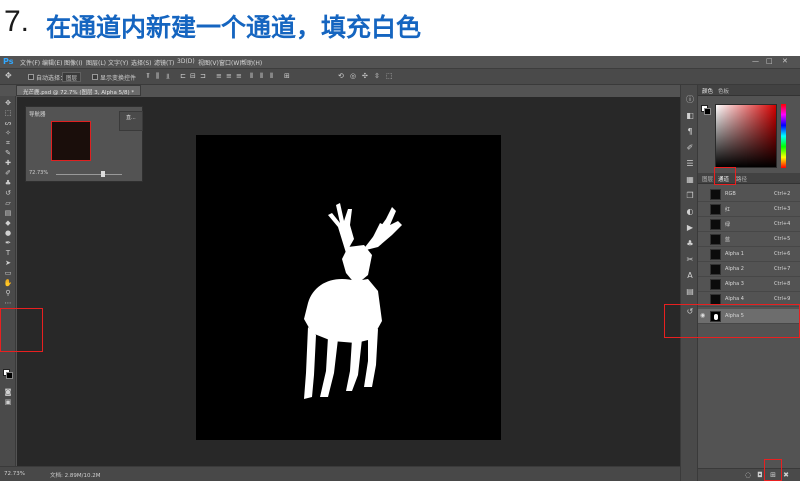 This screenshot has width=800, height=481. Describe the element at coordinates (749, 224) in the screenshot. I see `channel-row-green: 绿 Ctrl+4` at that location.